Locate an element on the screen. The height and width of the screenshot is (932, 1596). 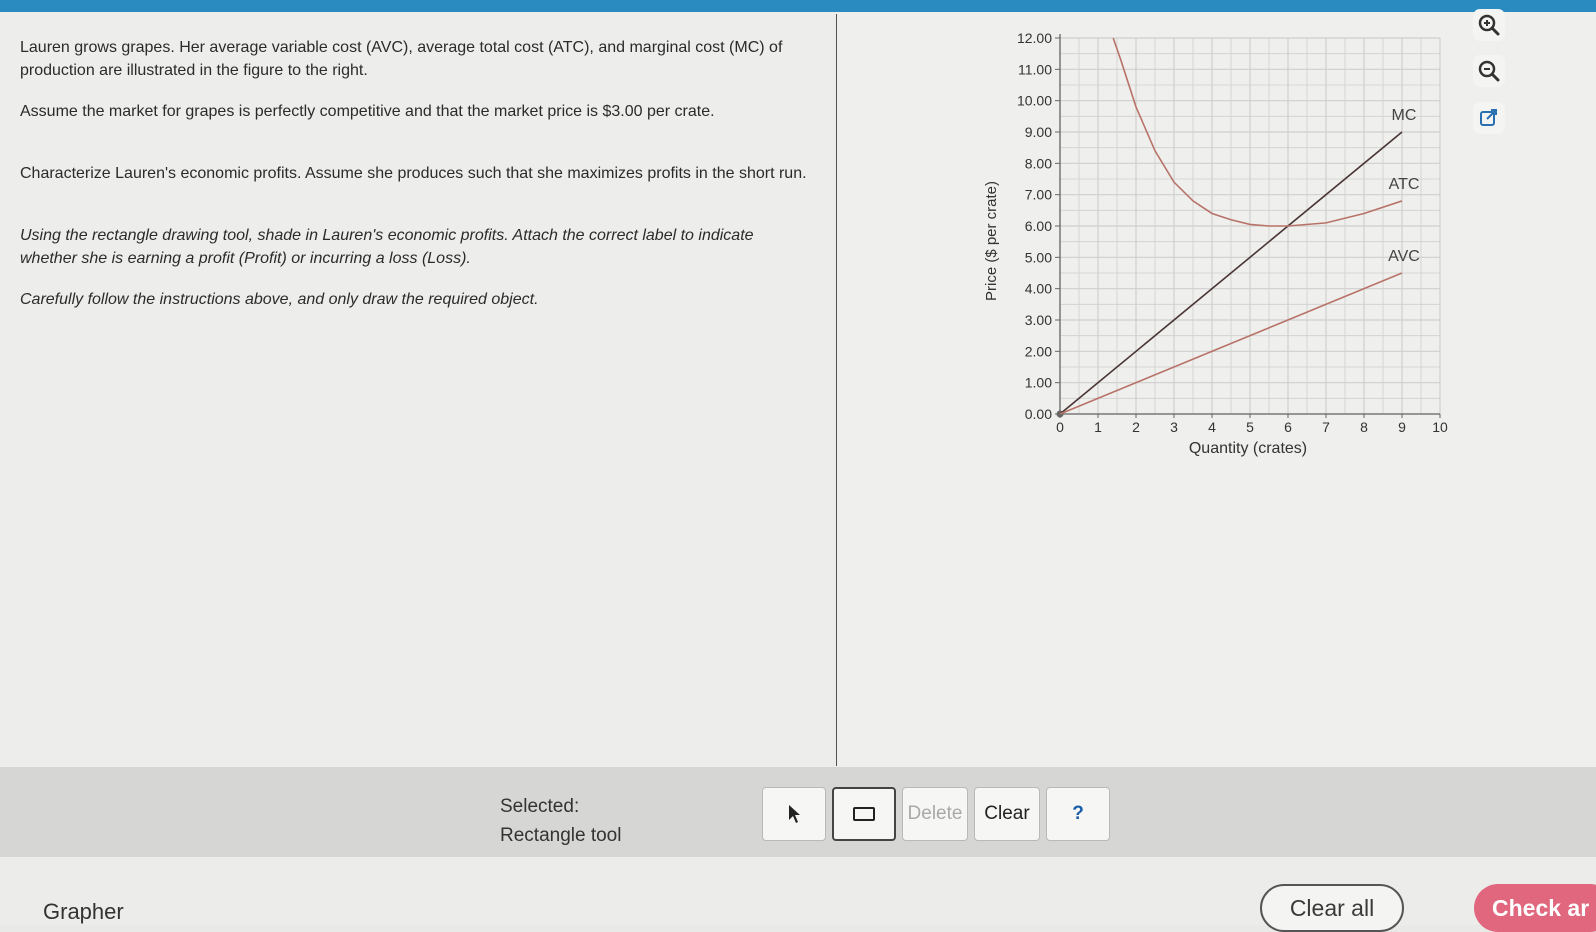
x-tick-label: 7 is located at coordinates (1326, 427).